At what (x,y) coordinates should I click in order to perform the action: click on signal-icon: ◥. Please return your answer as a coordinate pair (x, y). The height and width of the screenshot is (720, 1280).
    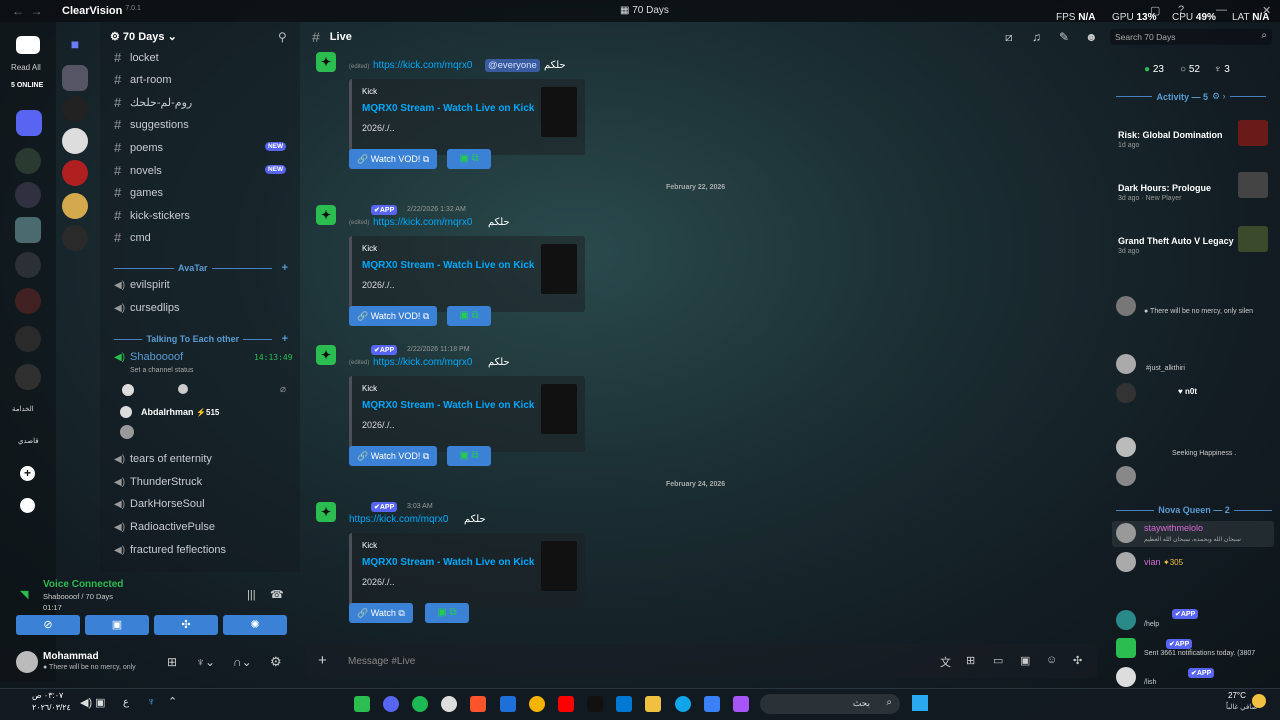
    Looking at the image, I should click on (24, 594).